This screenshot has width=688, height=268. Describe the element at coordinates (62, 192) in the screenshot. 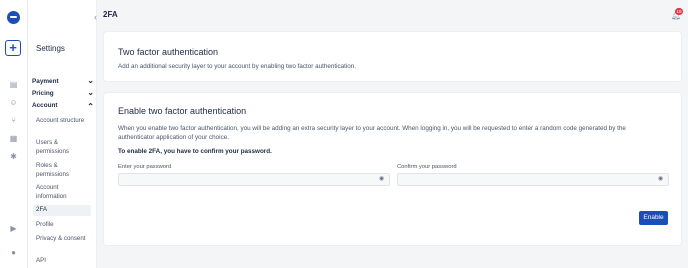

I see `sidebar-item-account-information: Account information` at that location.